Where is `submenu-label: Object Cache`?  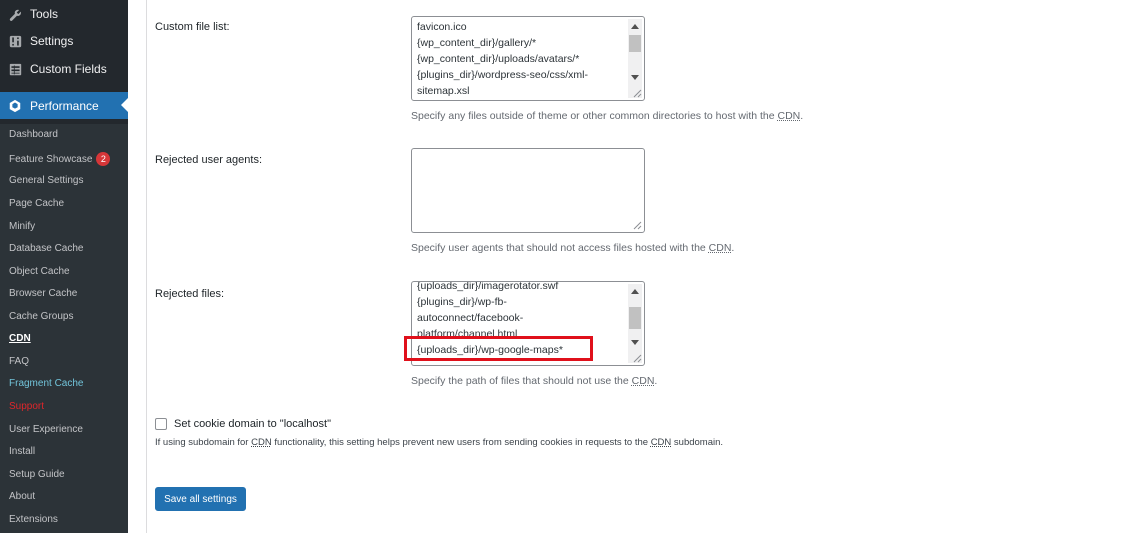
submenu-label: Object Cache is located at coordinates (39, 271).